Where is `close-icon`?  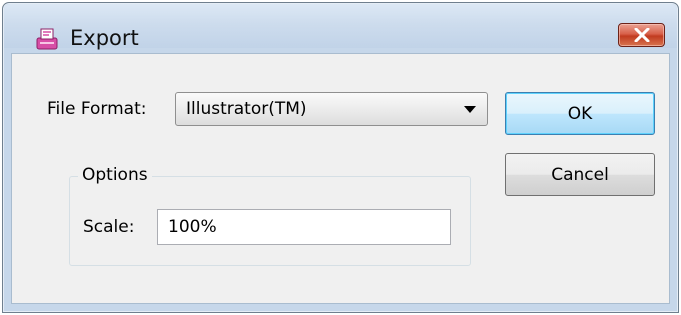 close-icon is located at coordinates (642, 35).